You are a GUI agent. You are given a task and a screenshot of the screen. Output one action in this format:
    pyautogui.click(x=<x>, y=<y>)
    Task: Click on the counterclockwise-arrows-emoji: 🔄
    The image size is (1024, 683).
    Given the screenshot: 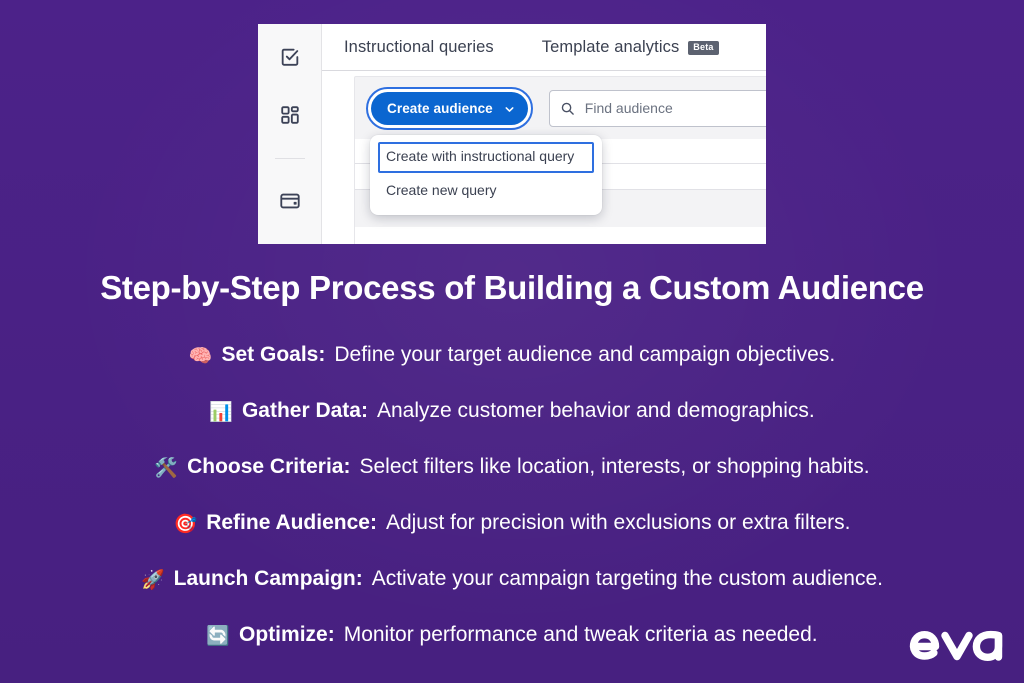 What is the action you would take?
    pyautogui.click(x=218, y=636)
    